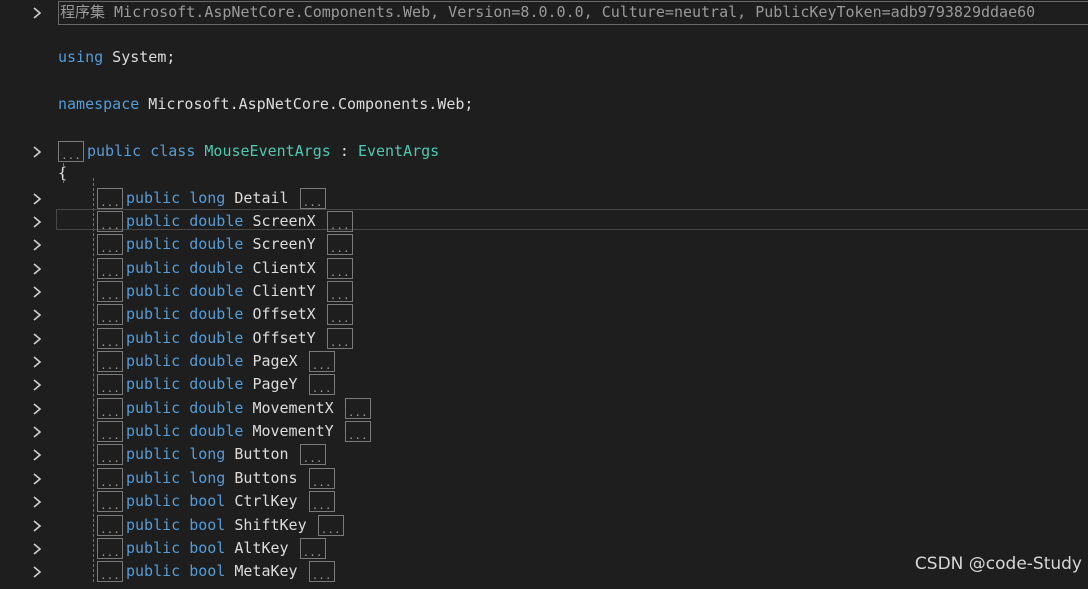 This screenshot has height=589, width=1088. I want to click on member-name: PageY, so click(275, 384).